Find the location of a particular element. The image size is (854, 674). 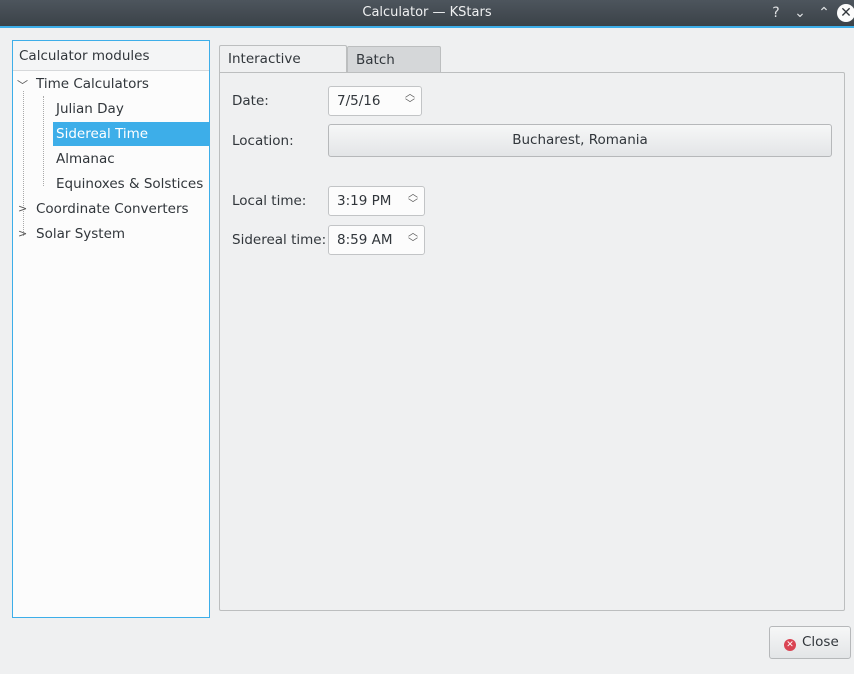

close-button: ✕ Close is located at coordinates (810, 642).